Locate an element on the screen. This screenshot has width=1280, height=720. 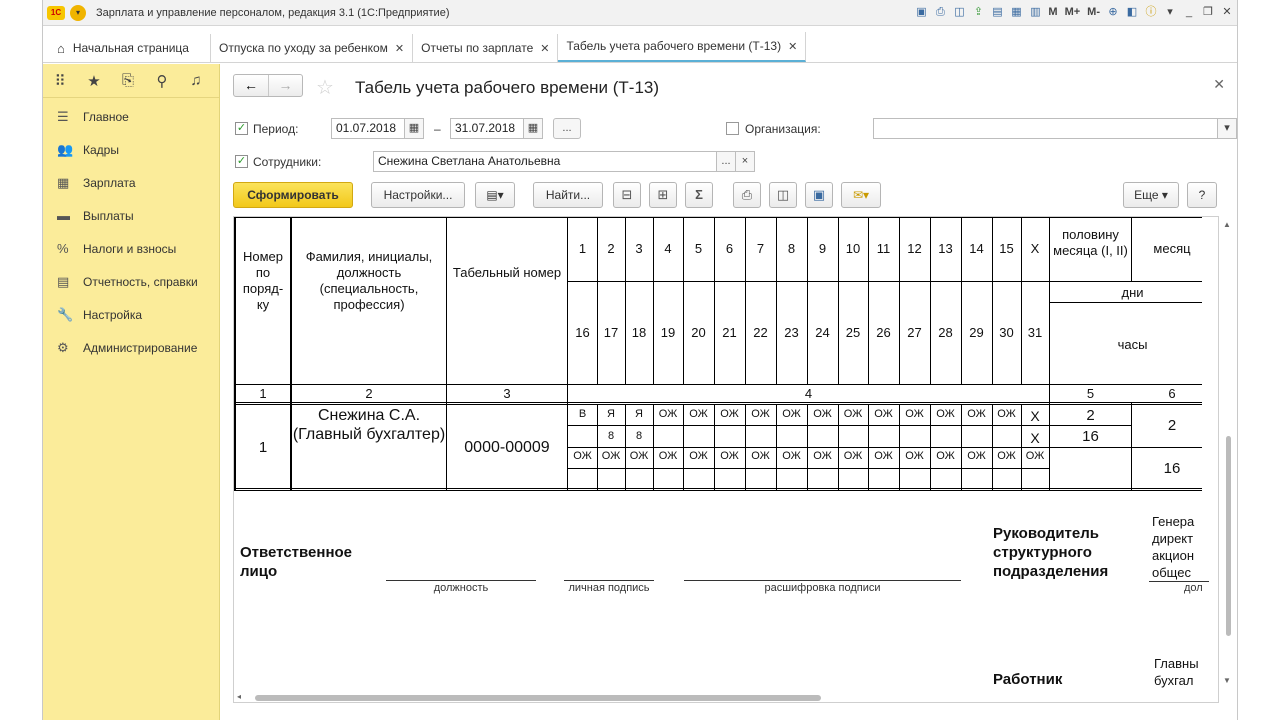
position-caption: должность is located at coordinates (461, 588).